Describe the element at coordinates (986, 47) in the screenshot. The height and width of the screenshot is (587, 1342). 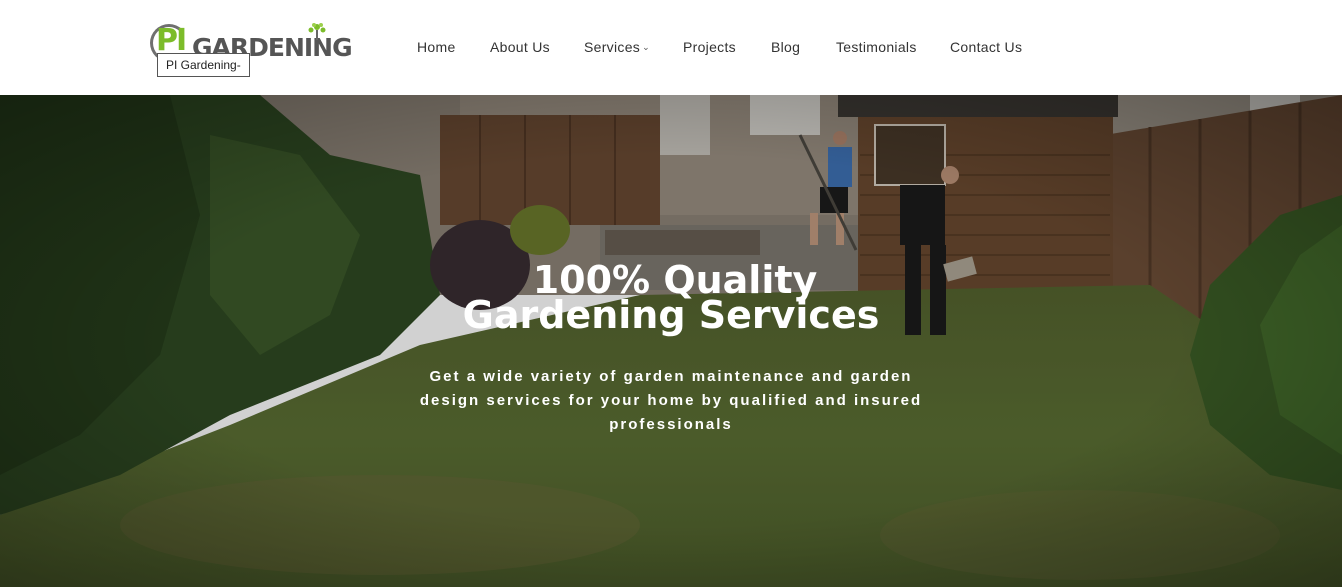
I see `nav-contact-us: Contact Us` at that location.